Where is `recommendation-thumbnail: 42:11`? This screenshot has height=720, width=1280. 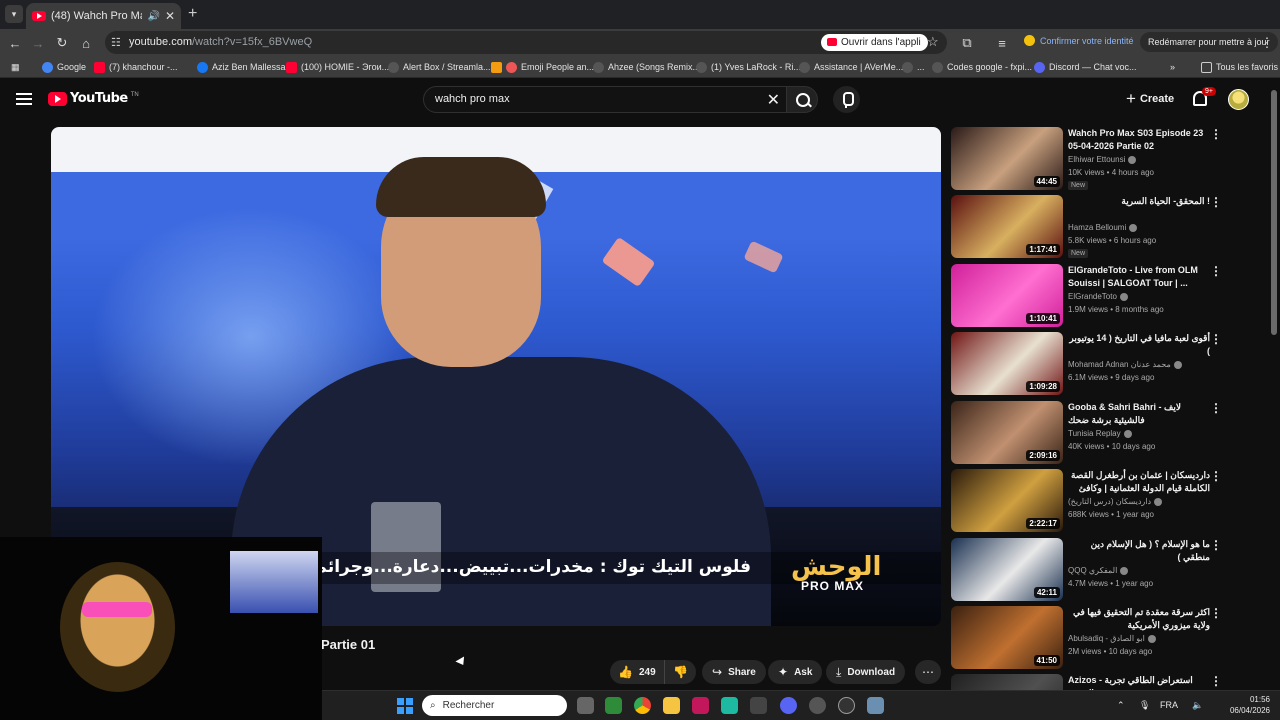 recommendation-thumbnail: 42:11 is located at coordinates (1007, 569).